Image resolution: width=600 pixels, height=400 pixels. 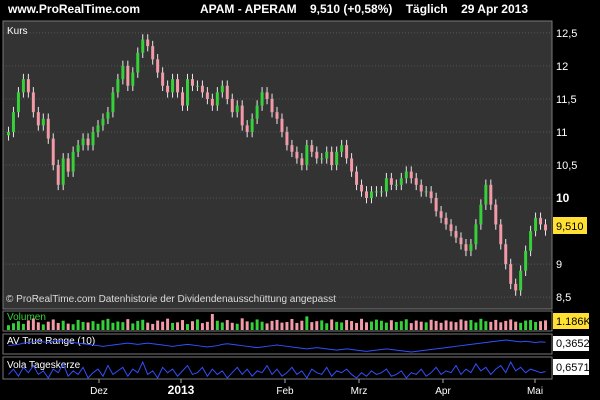 I want to click on atr-last-value: 0,3652, so click(x=573, y=344).